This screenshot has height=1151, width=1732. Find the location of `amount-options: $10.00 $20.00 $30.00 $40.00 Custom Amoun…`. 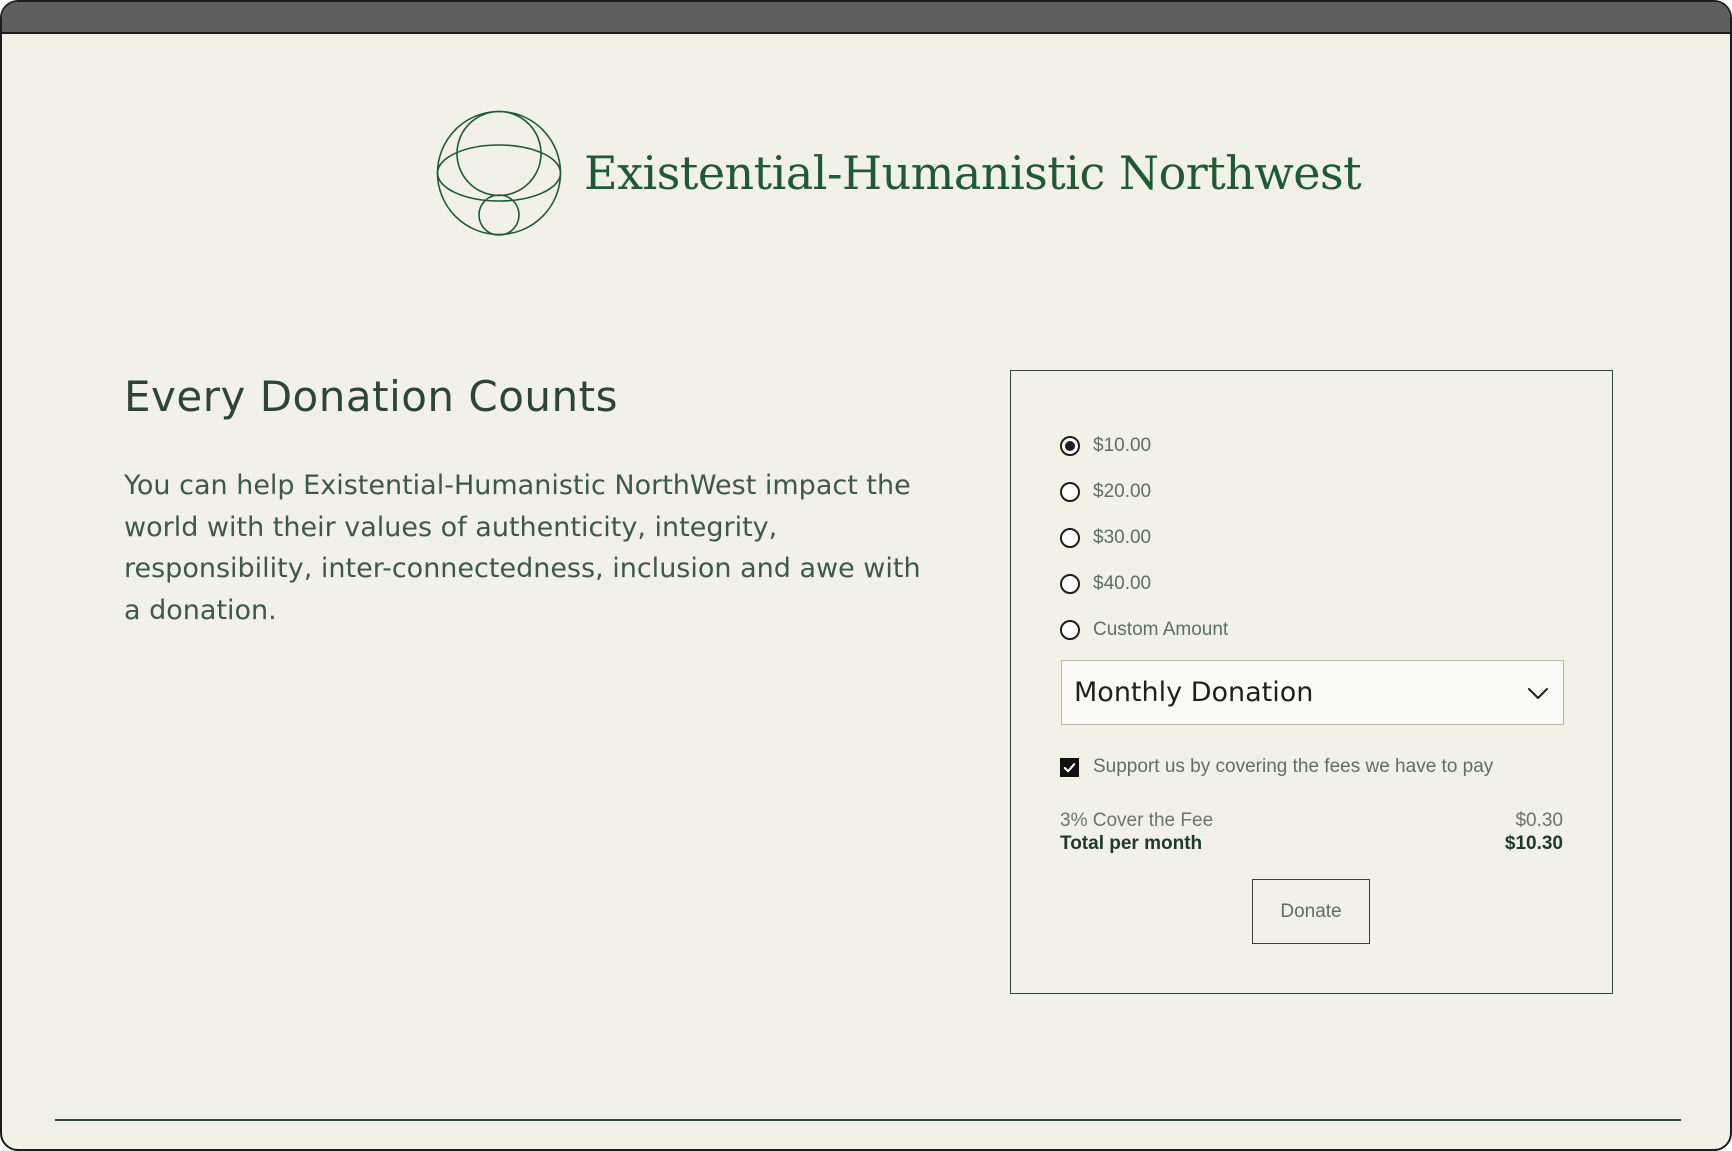

amount-options: $10.00 $20.00 $30.00 $40.00 Custom Amoun… is located at coordinates (1144, 538).